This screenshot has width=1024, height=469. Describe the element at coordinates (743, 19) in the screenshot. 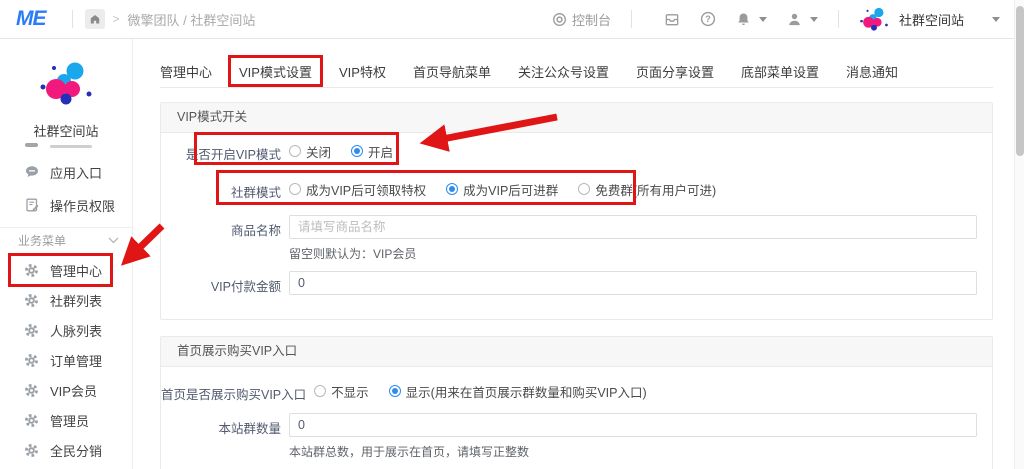

I see `bell-icon` at that location.